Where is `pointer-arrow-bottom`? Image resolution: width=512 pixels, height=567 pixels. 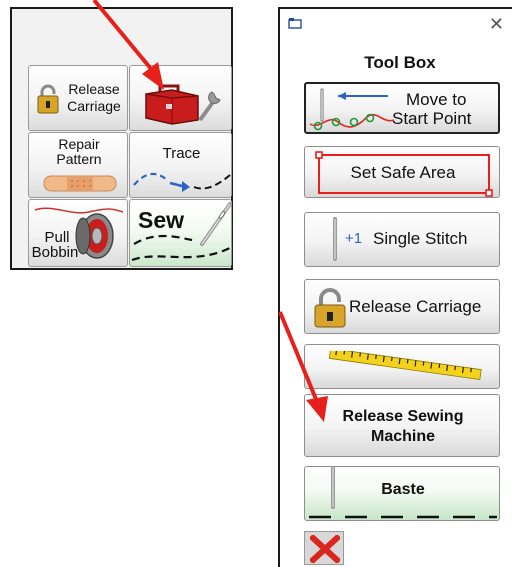
pointer-arrow-bottom is located at coordinates (303, 366).